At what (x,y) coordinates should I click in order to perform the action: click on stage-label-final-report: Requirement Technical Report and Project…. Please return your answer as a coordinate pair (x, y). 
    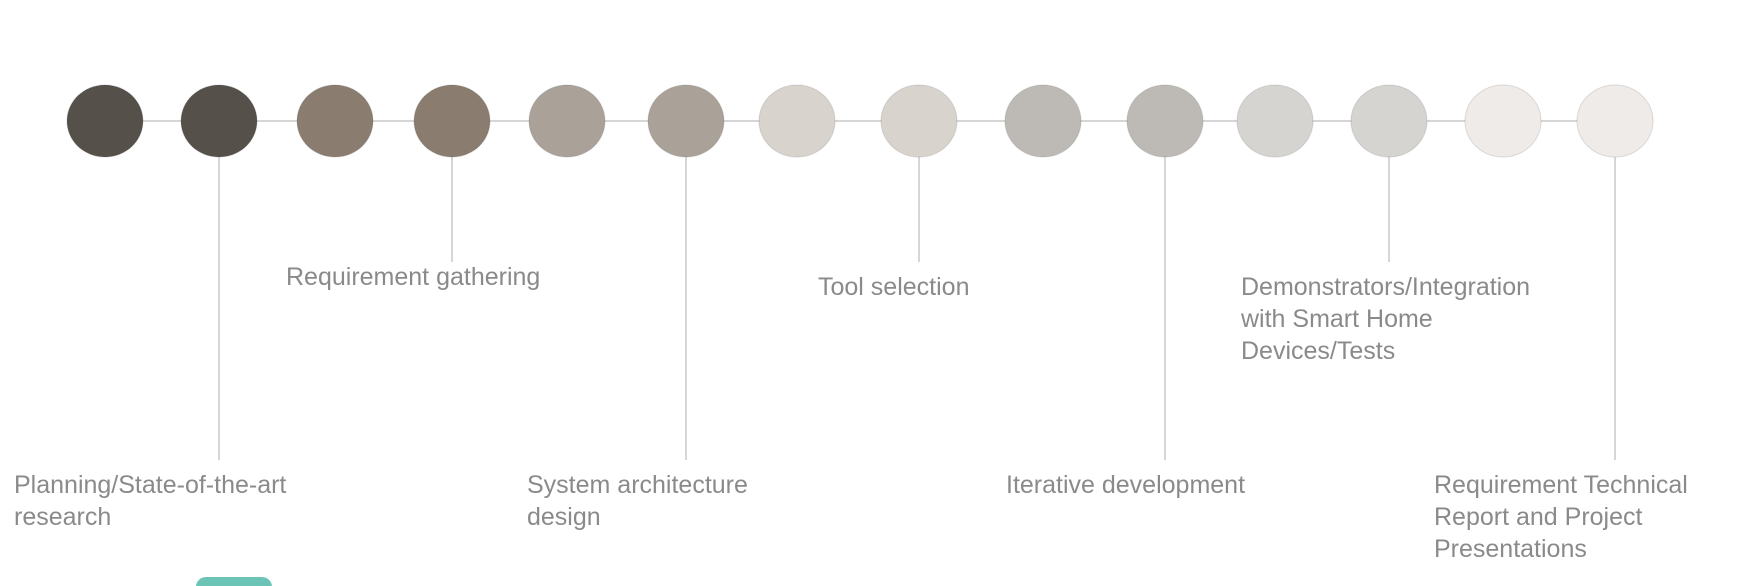
    Looking at the image, I should click on (1561, 517).